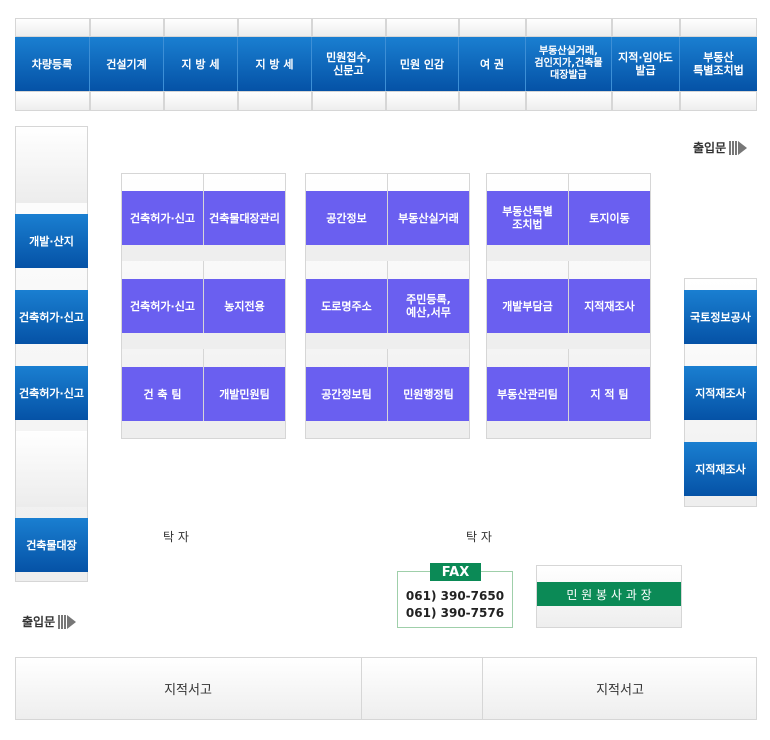 The image size is (770, 740). What do you see at coordinates (162, 394) in the screenshot?
I see `team-building: 건 축 팀` at bounding box center [162, 394].